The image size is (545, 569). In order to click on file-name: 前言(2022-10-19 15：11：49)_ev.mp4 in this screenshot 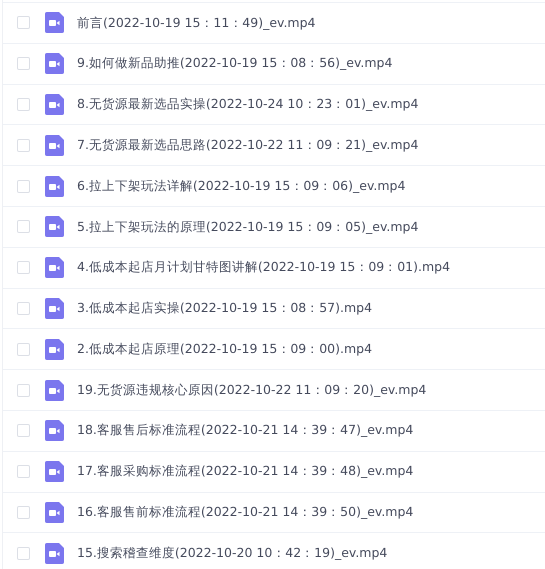, I will do `click(196, 23)`.